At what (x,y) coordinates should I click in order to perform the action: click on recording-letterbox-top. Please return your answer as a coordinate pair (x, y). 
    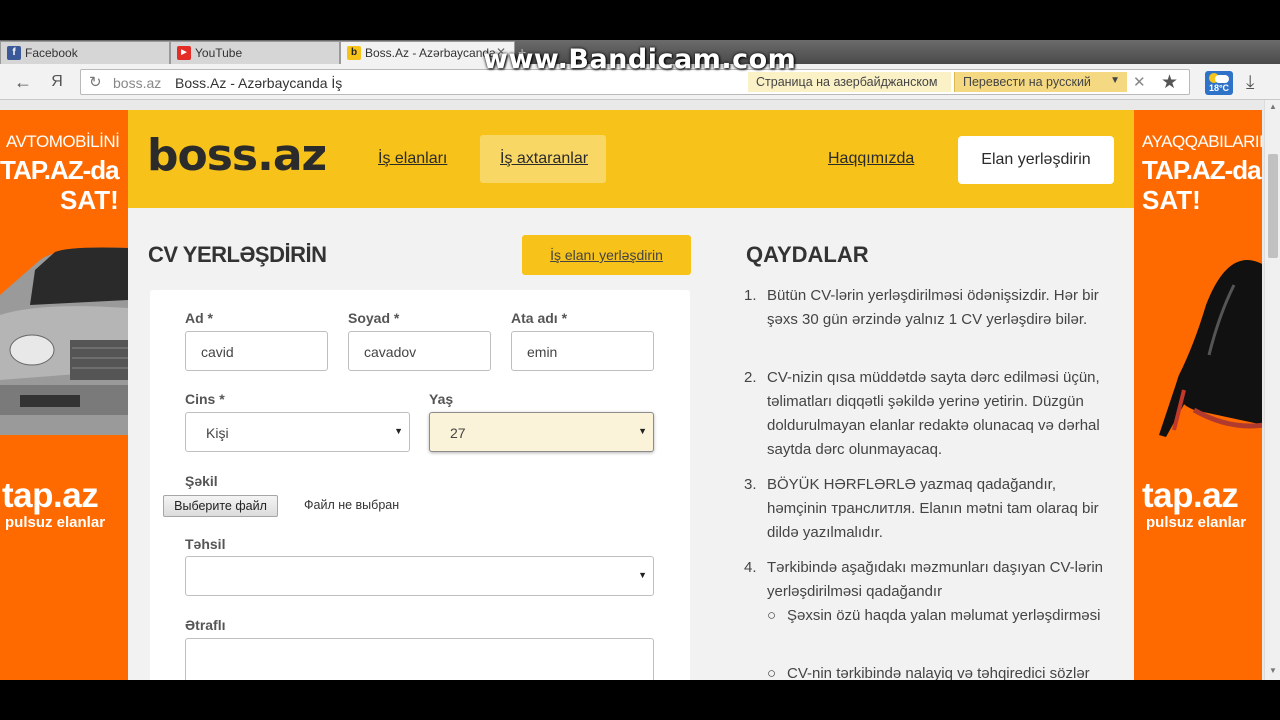
    Looking at the image, I should click on (640, 20).